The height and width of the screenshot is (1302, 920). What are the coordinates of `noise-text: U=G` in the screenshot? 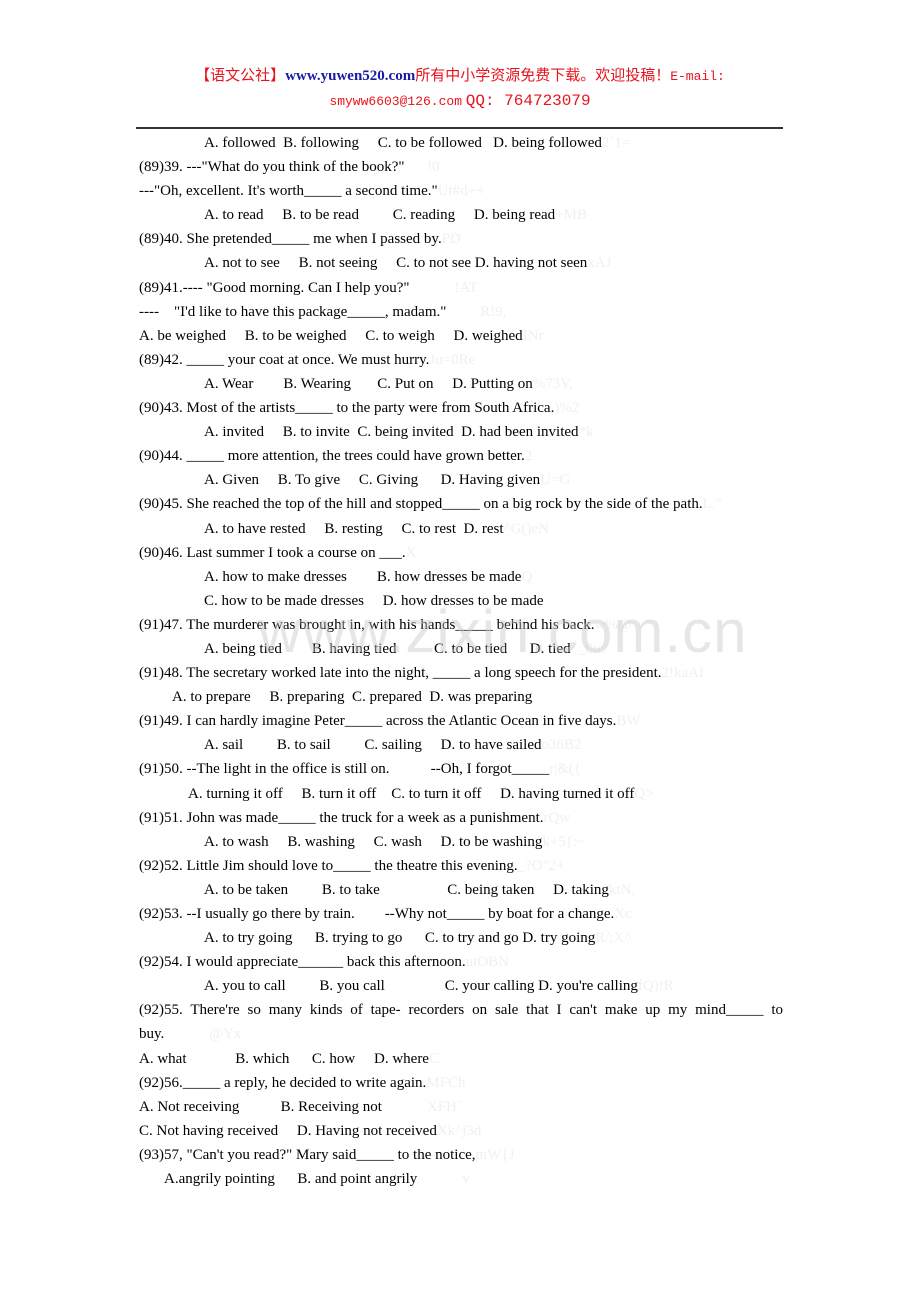 It's located at (555, 480).